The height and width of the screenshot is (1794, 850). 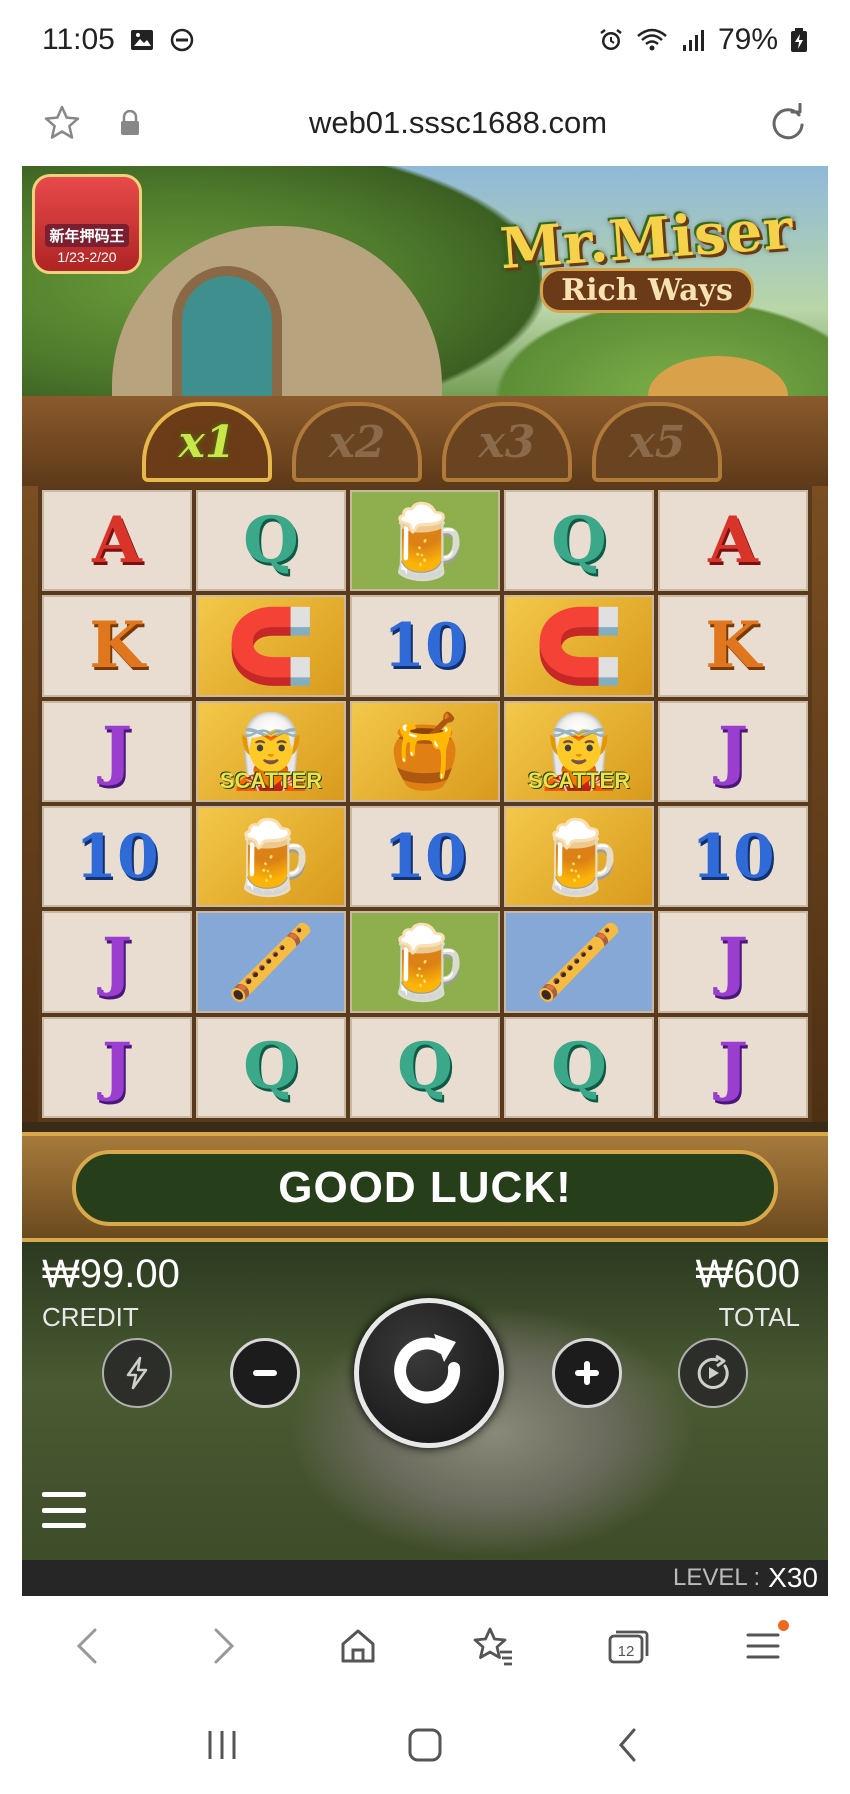 I want to click on reel-cell-1-5: A, so click(x=733, y=541).